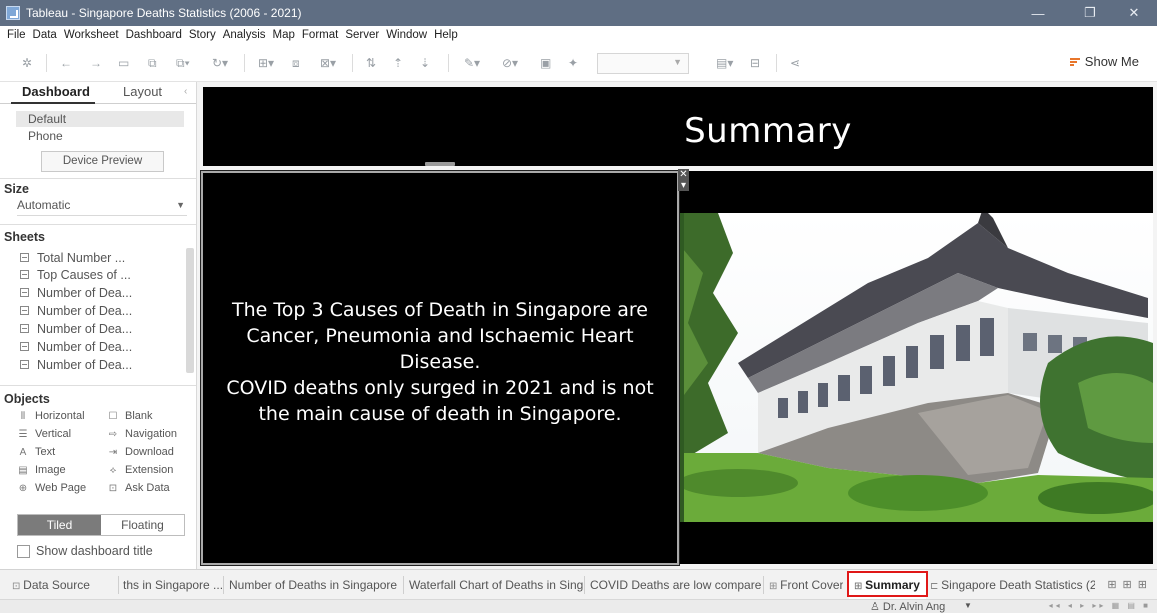  What do you see at coordinates (62, 585) in the screenshot?
I see `tab-data-source: ⊡ Data Source` at bounding box center [62, 585].